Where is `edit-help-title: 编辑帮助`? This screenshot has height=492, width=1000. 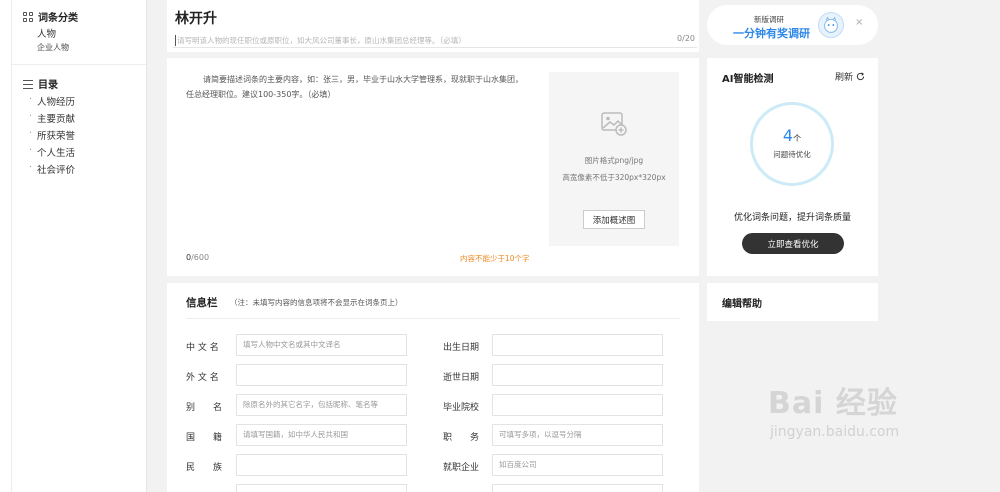
edit-help-title: 编辑帮助 is located at coordinates (742, 304).